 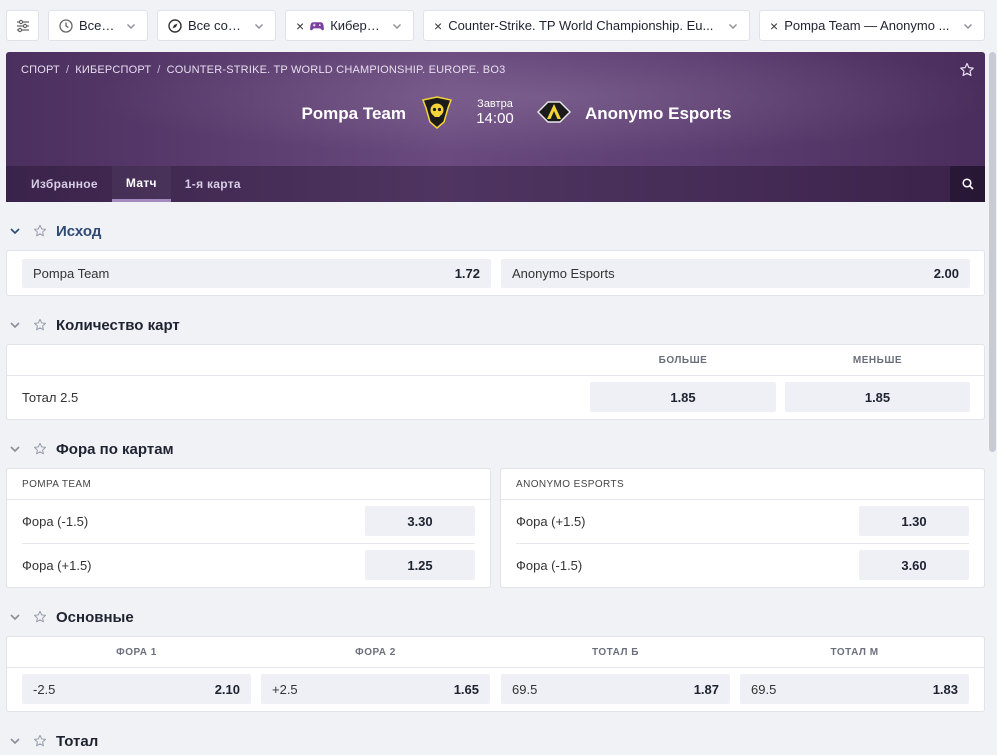 What do you see at coordinates (90, 449) in the screenshot?
I see `market-header-map-handicap: Фора по картам` at bounding box center [90, 449].